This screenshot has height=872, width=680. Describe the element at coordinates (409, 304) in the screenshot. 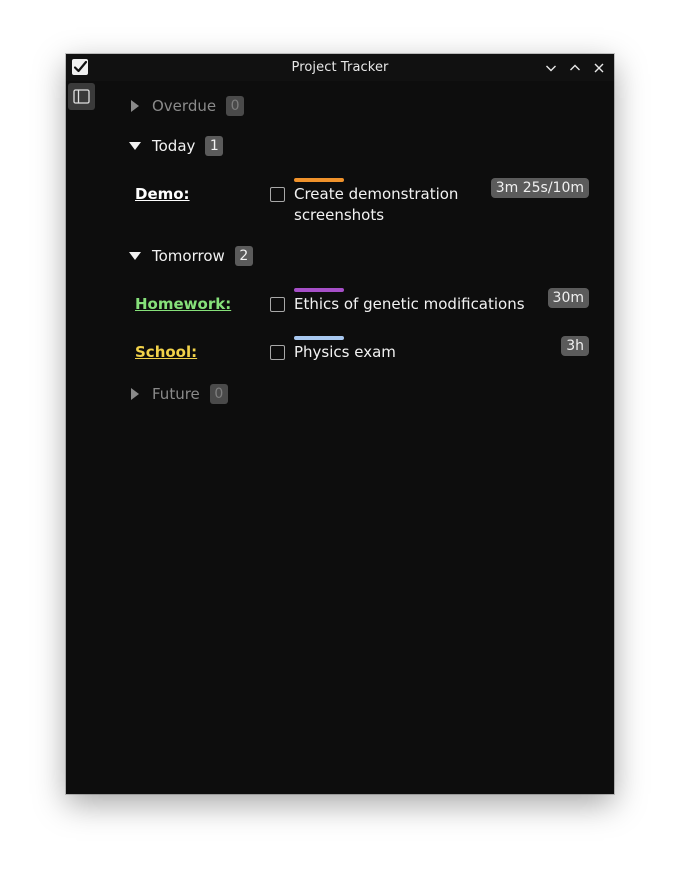

I see `task-title: Ethics of genetic modifications` at that location.